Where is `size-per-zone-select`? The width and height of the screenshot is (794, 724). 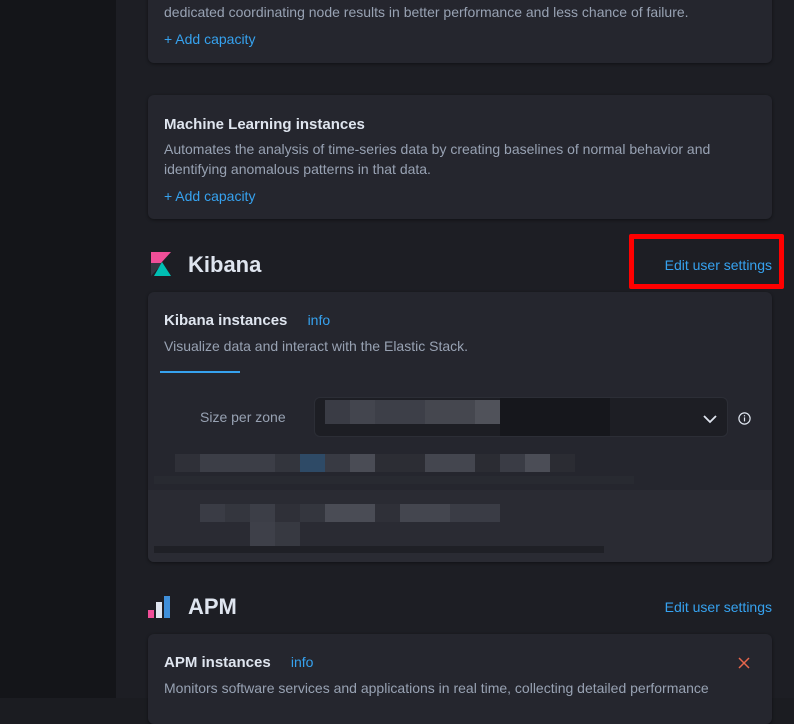 size-per-zone-select is located at coordinates (521, 417).